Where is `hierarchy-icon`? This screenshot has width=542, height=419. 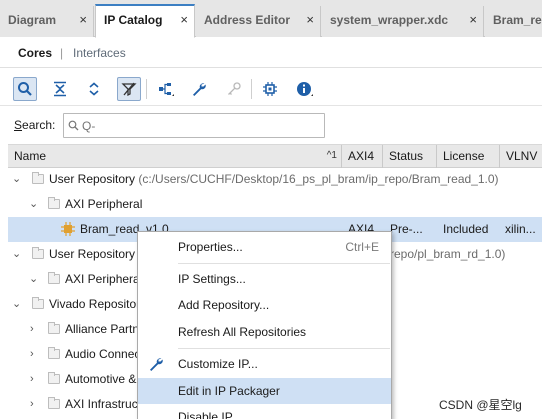 hierarchy-icon is located at coordinates (166, 89).